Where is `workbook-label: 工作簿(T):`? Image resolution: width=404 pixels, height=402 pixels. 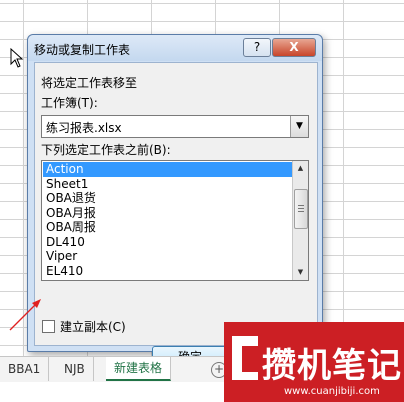 workbook-label: 工作簿(T): is located at coordinates (69, 103).